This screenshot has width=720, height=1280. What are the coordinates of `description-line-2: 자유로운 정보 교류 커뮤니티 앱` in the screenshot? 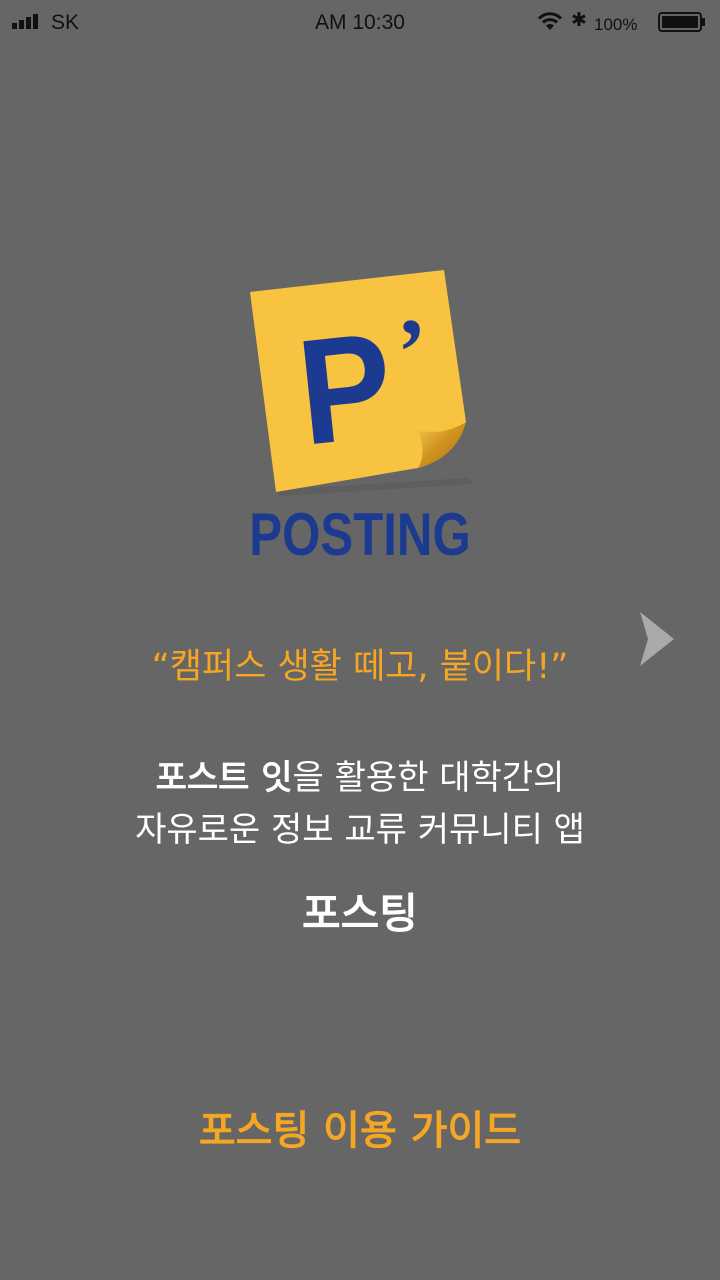 It's located at (360, 830).